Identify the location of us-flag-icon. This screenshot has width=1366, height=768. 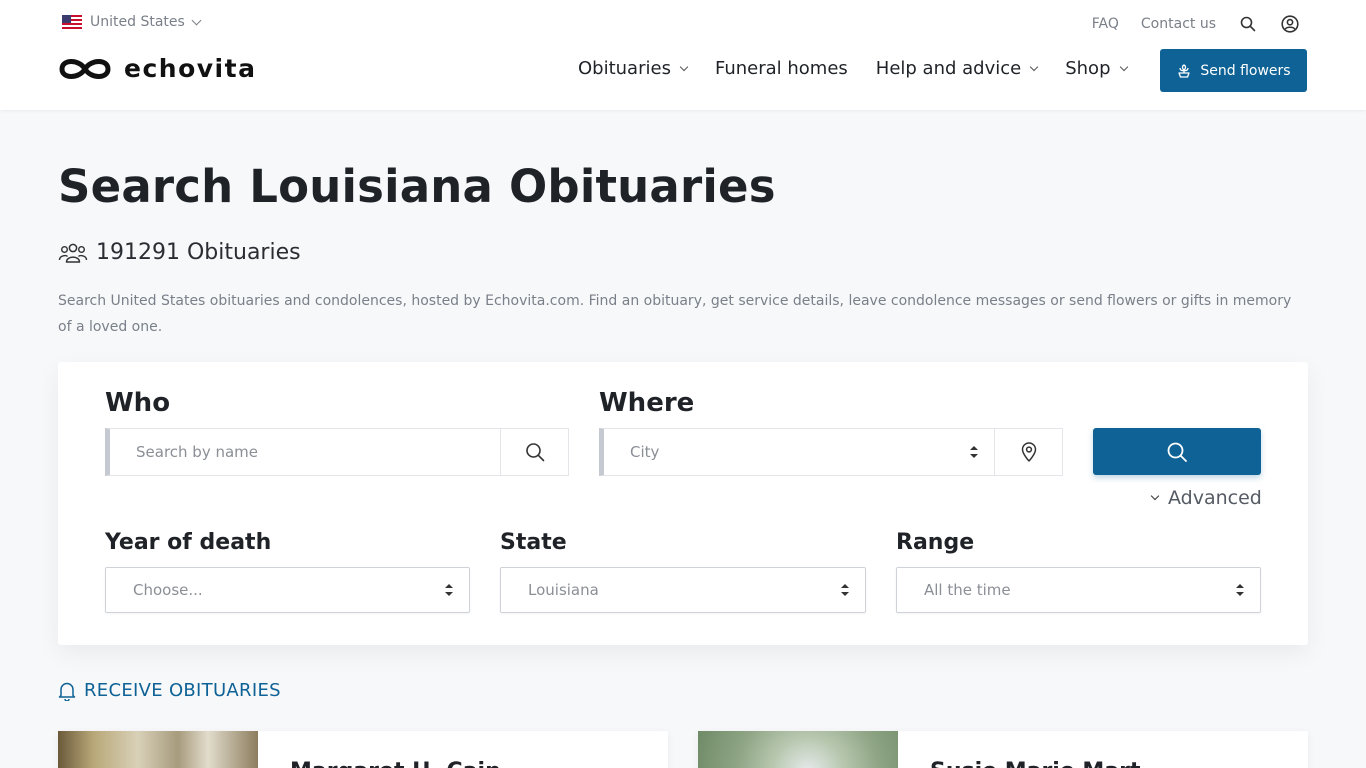
(72, 22).